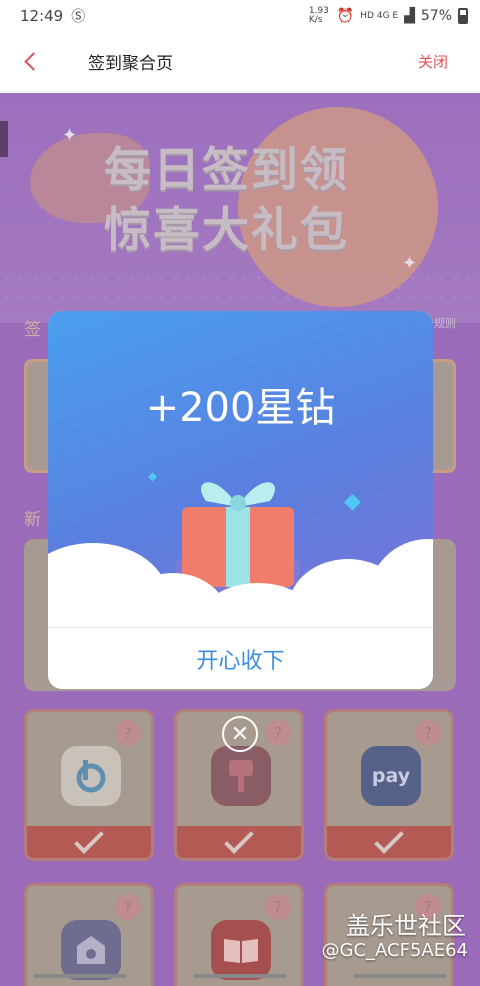 The image size is (480, 986). I want to click on battery-icon, so click(463, 16).